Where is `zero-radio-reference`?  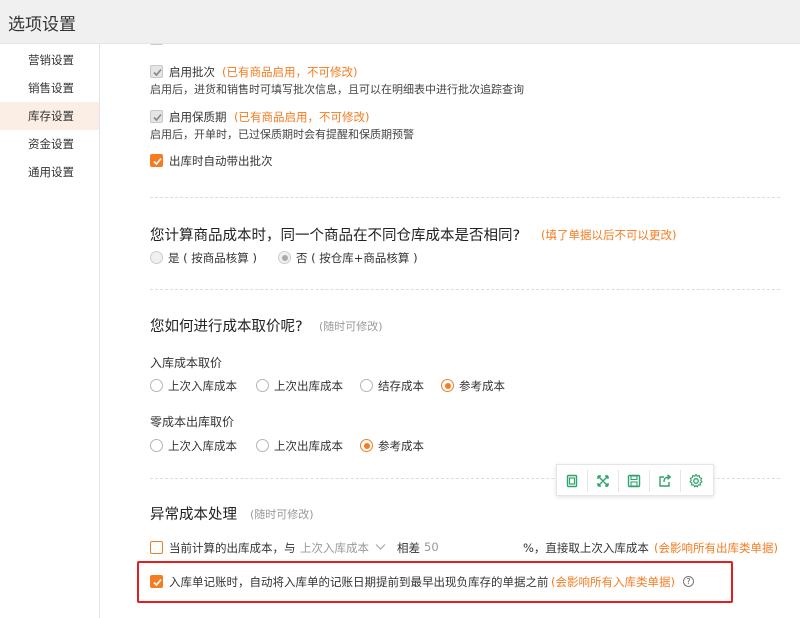 zero-radio-reference is located at coordinates (366, 445).